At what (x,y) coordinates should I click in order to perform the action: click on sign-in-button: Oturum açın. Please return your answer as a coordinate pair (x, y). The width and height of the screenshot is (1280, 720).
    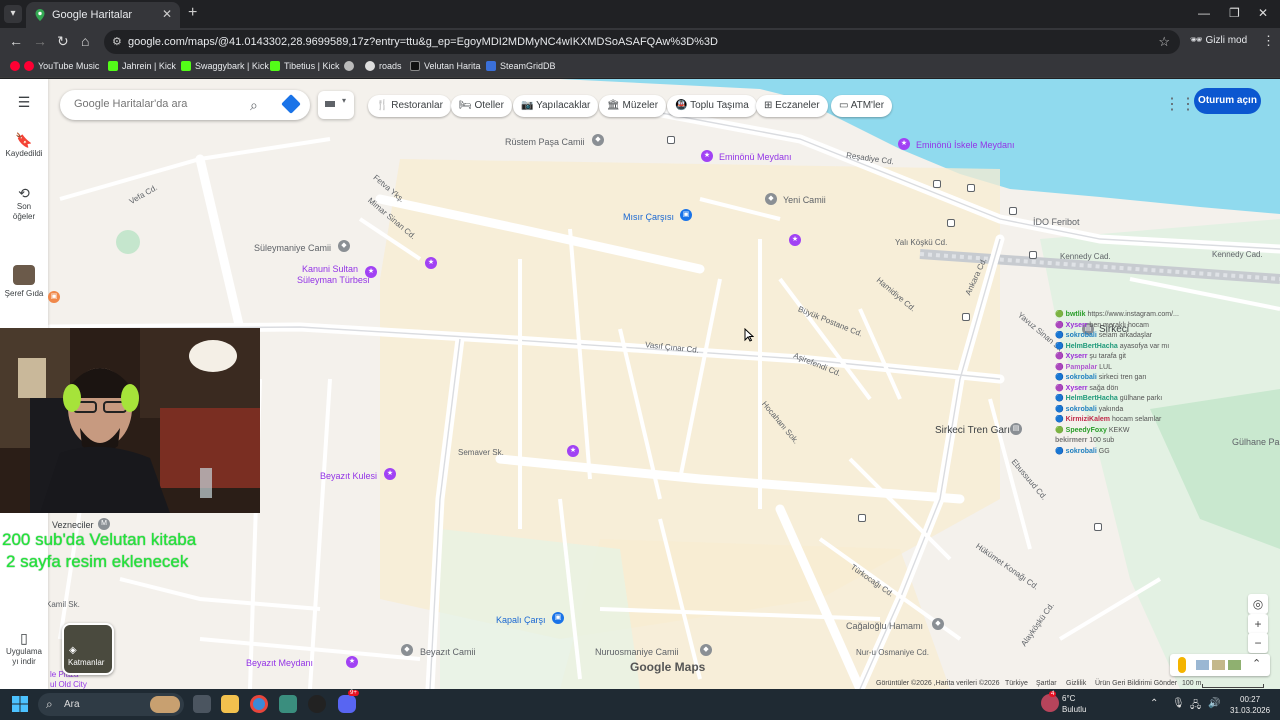
    Looking at the image, I should click on (1227, 101).